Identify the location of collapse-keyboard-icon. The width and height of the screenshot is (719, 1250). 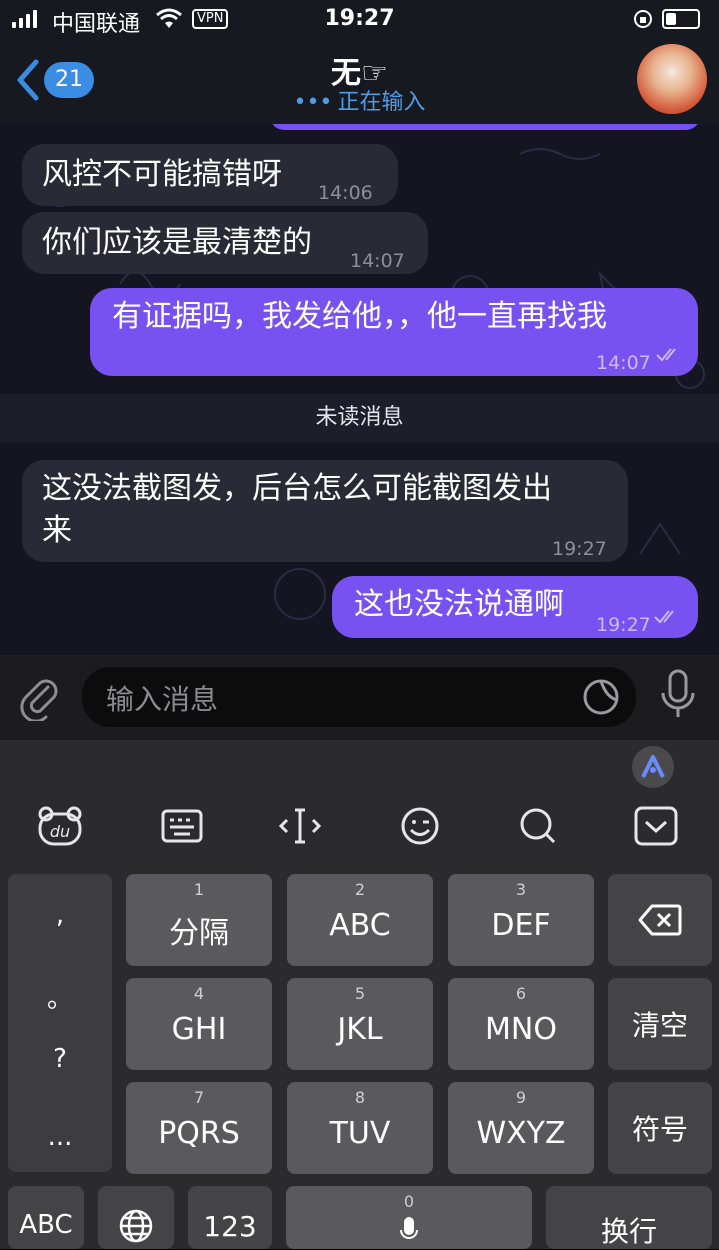
(656, 826).